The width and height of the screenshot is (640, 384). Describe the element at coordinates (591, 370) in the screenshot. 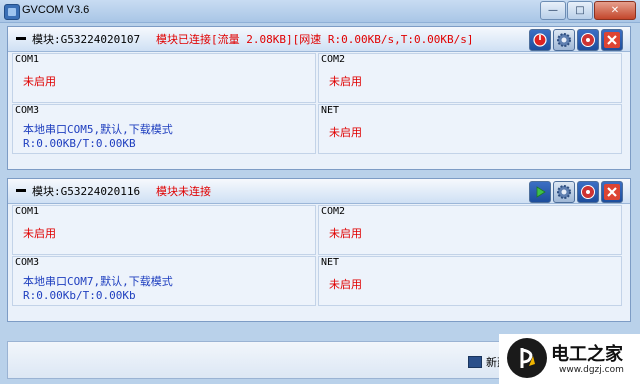

I see `logo-url: www.dgzj.com` at that location.